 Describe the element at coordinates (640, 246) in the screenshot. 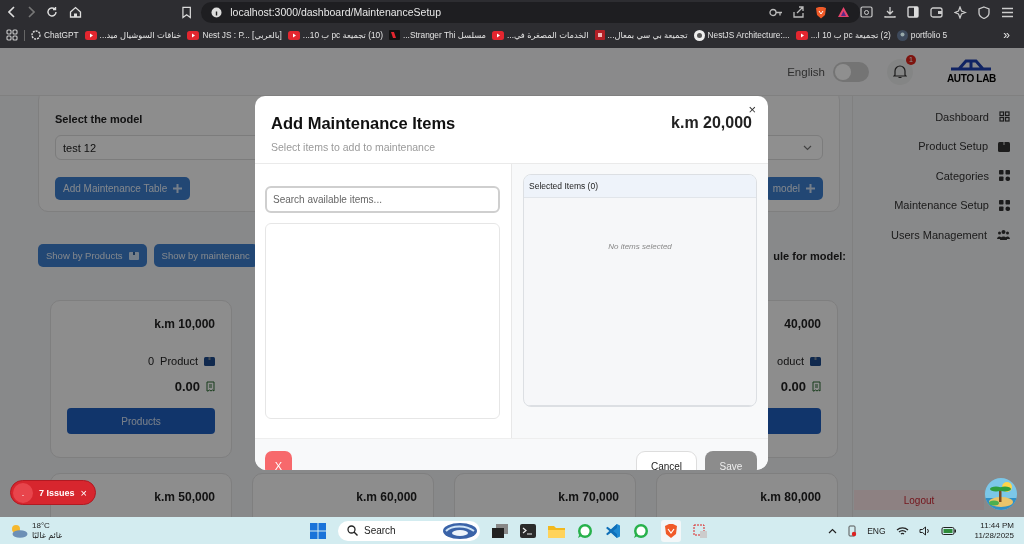

I see `empty-message: No items selected` at that location.